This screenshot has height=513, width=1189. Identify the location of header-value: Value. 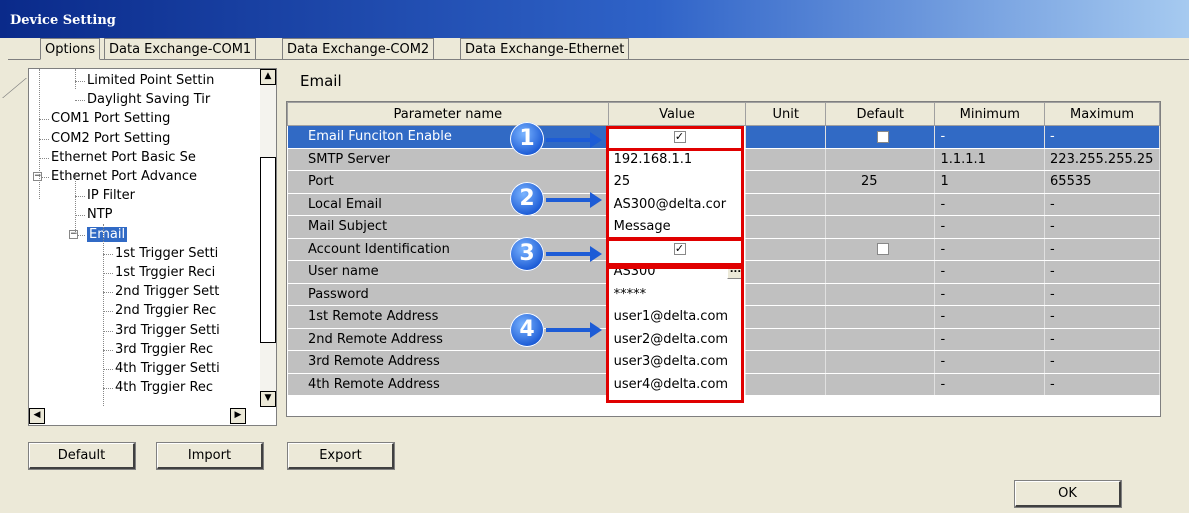
(677, 114).